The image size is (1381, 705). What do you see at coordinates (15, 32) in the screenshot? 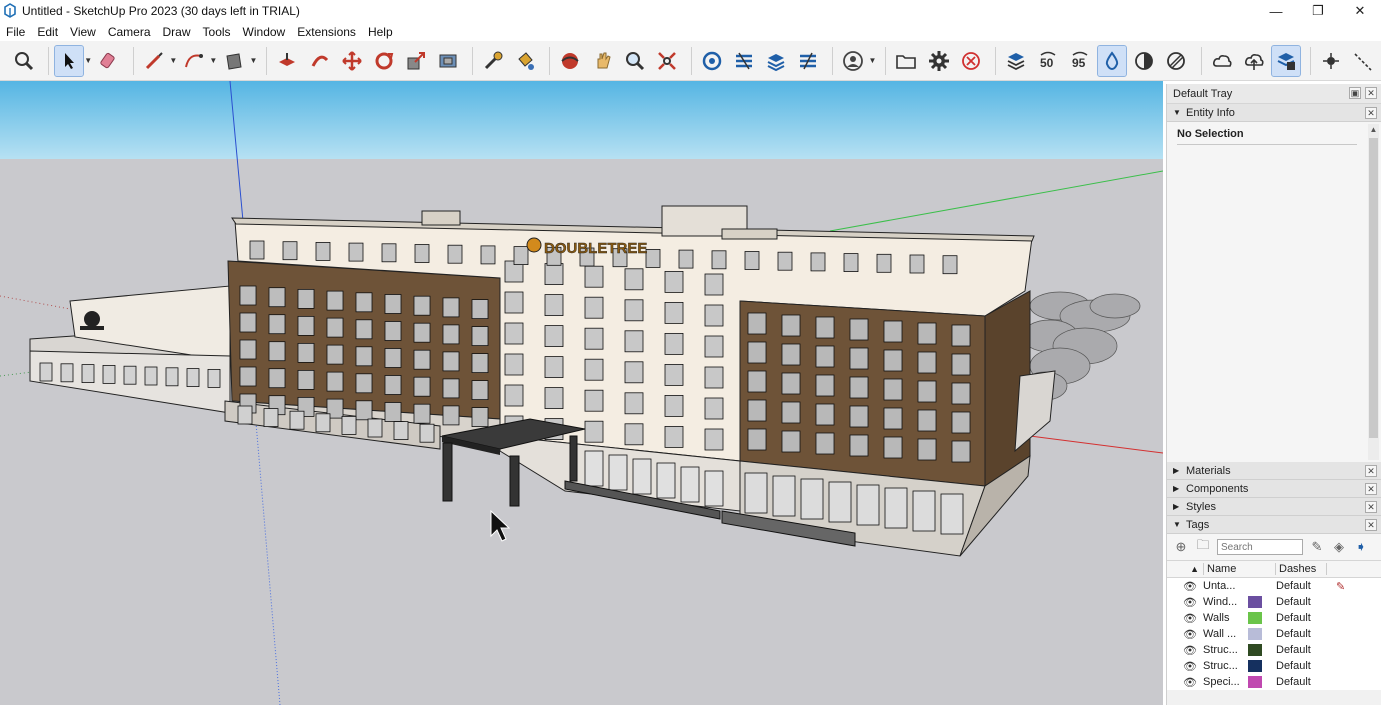
I see `menu-file: File` at bounding box center [15, 32].